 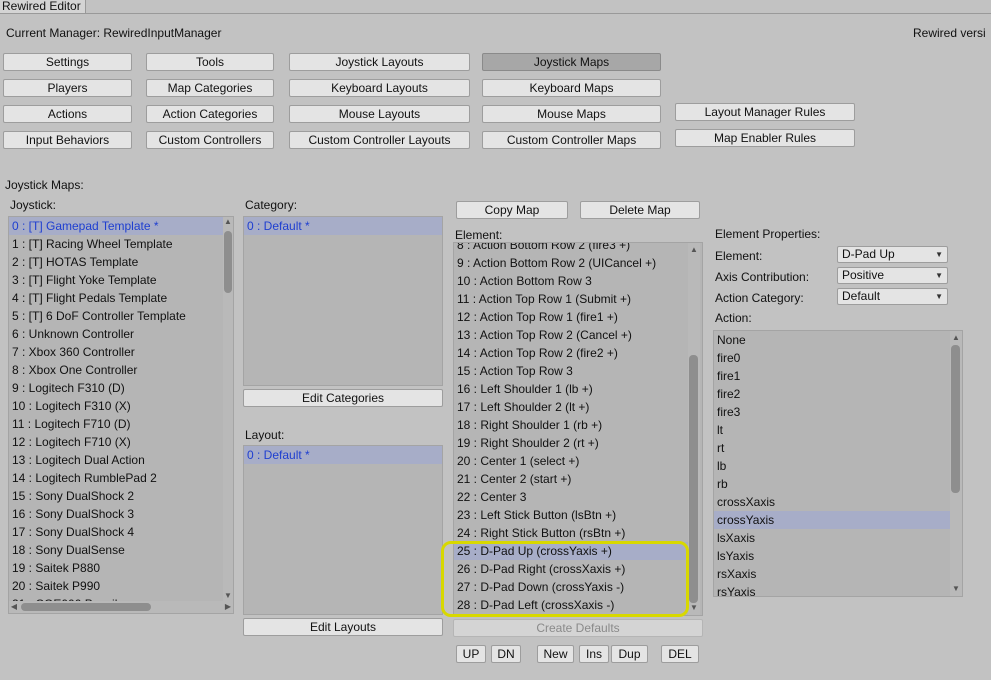 What do you see at coordinates (832, 340) in the screenshot?
I see `action-list-item: None` at bounding box center [832, 340].